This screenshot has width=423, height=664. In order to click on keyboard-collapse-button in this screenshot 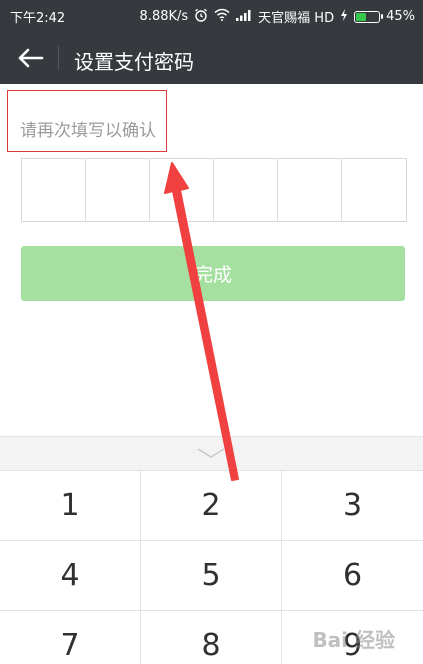, I will do `click(211, 453)`.